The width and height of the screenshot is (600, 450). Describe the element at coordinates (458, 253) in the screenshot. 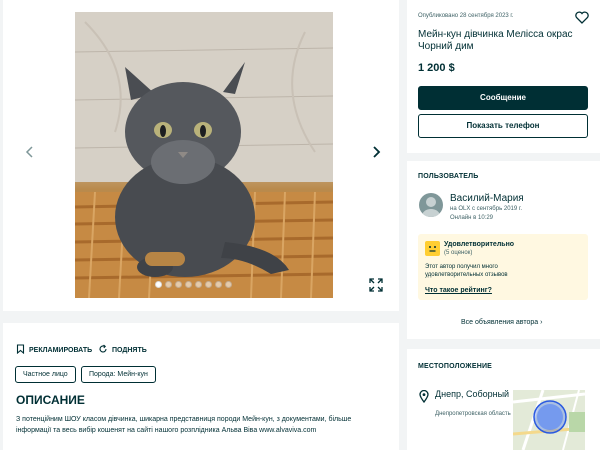

I see `rating-count: (5 оценок)` at that location.